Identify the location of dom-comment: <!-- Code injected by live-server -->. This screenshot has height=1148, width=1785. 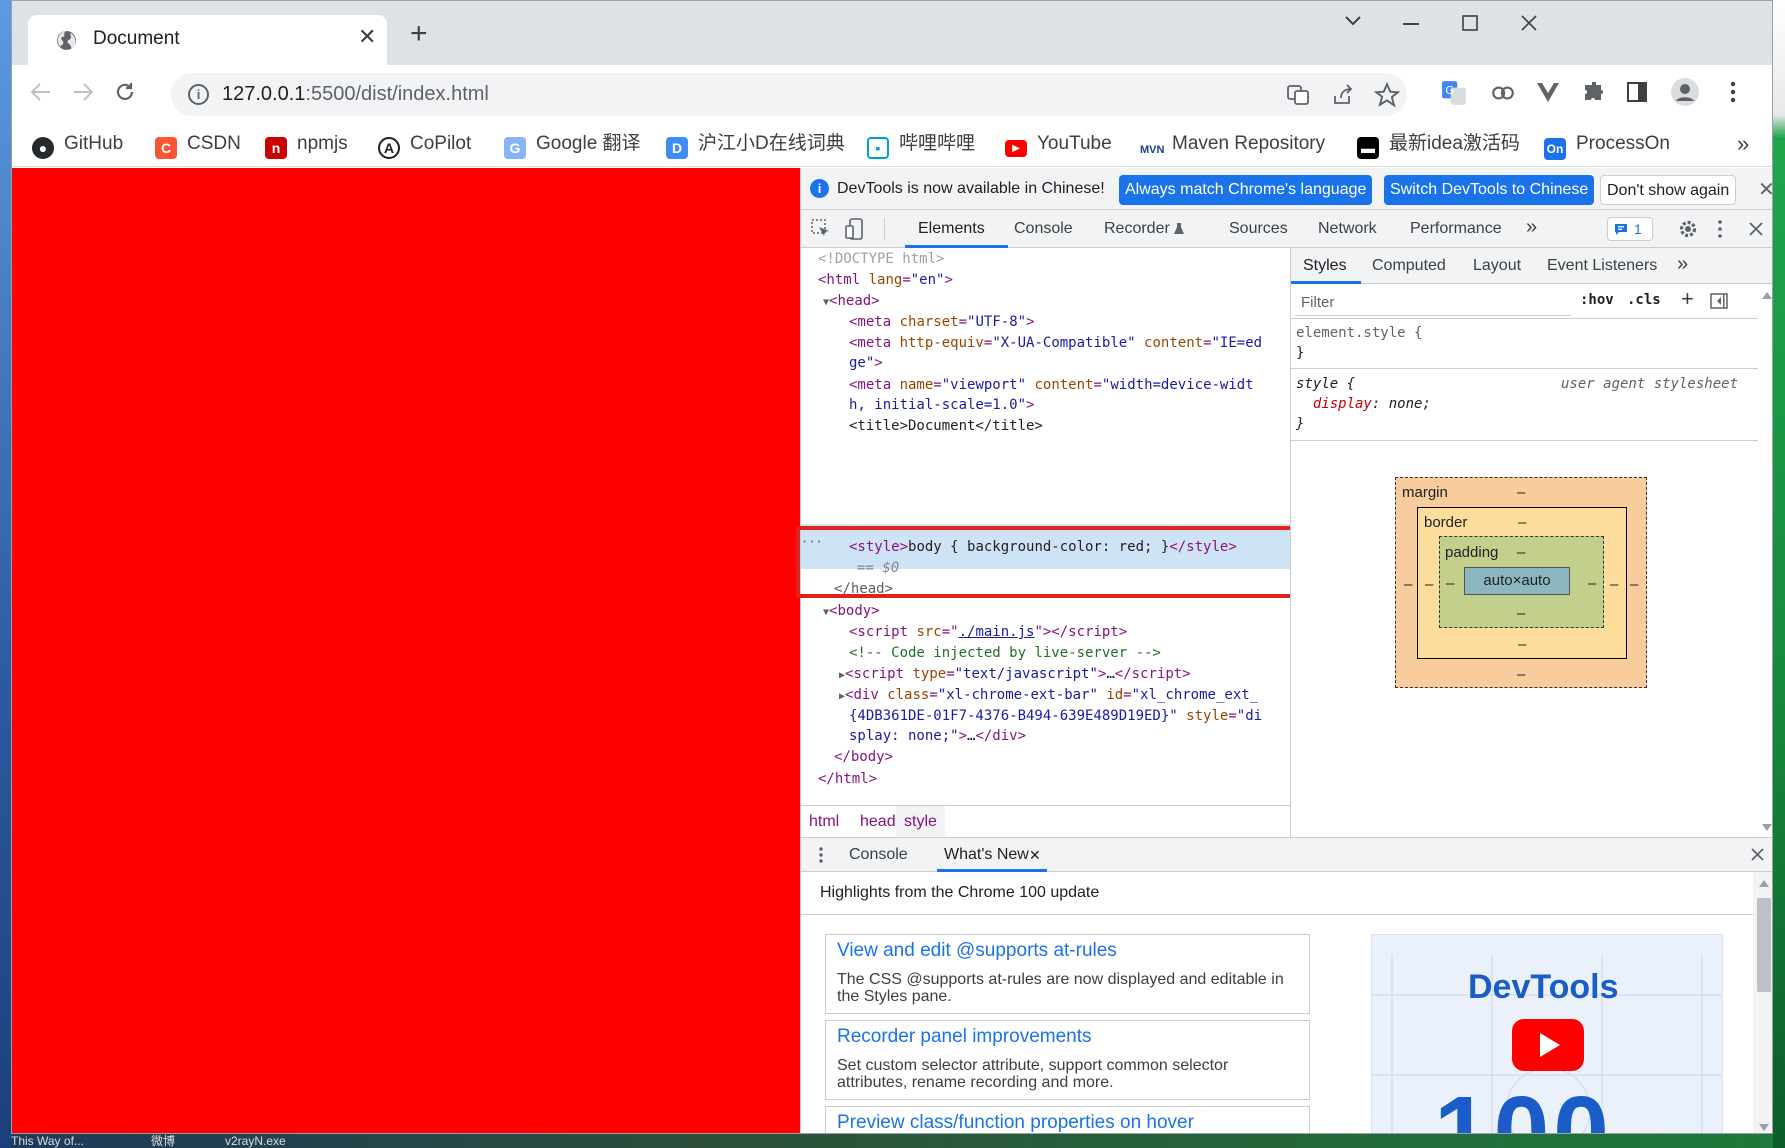
(1005, 653).